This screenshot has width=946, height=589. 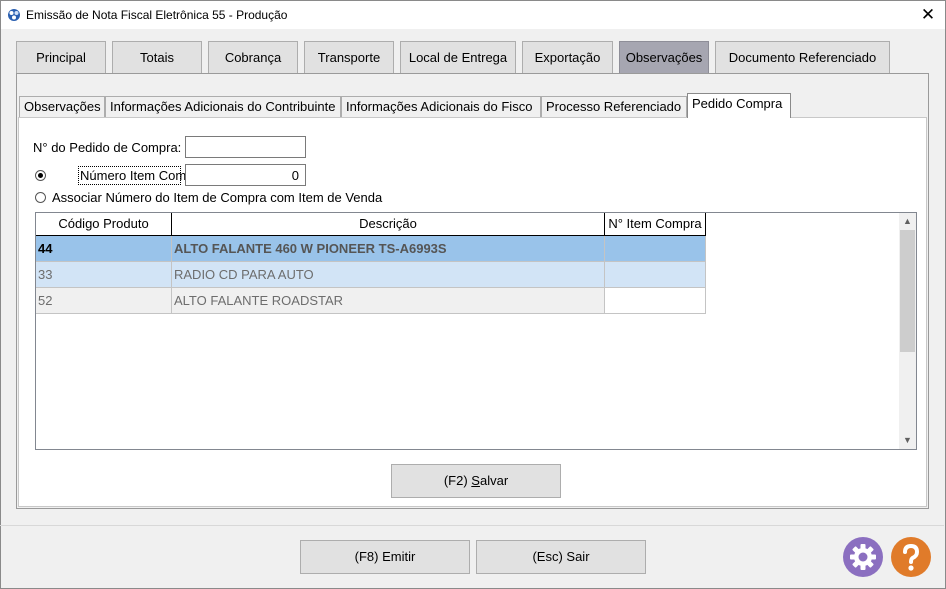 I want to click on close-icon: ✕, so click(x=928, y=15).